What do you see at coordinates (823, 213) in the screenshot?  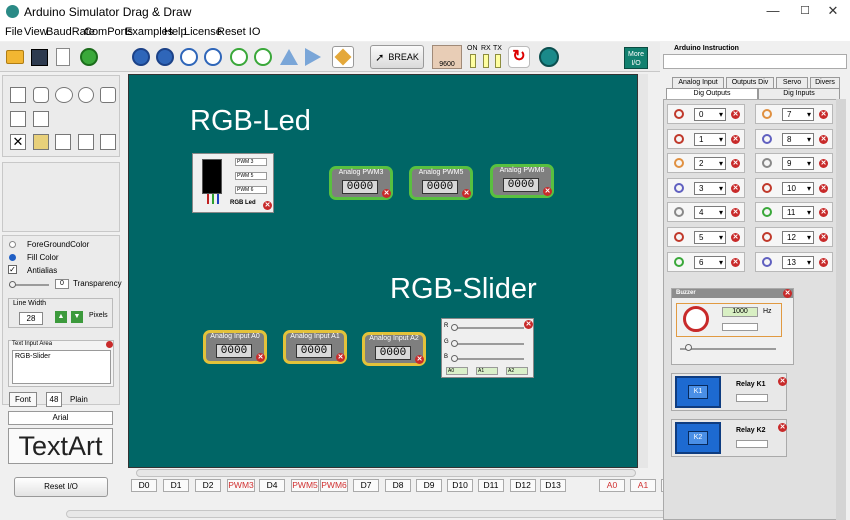 I see `pin-11-close-icon: ✕` at bounding box center [823, 213].